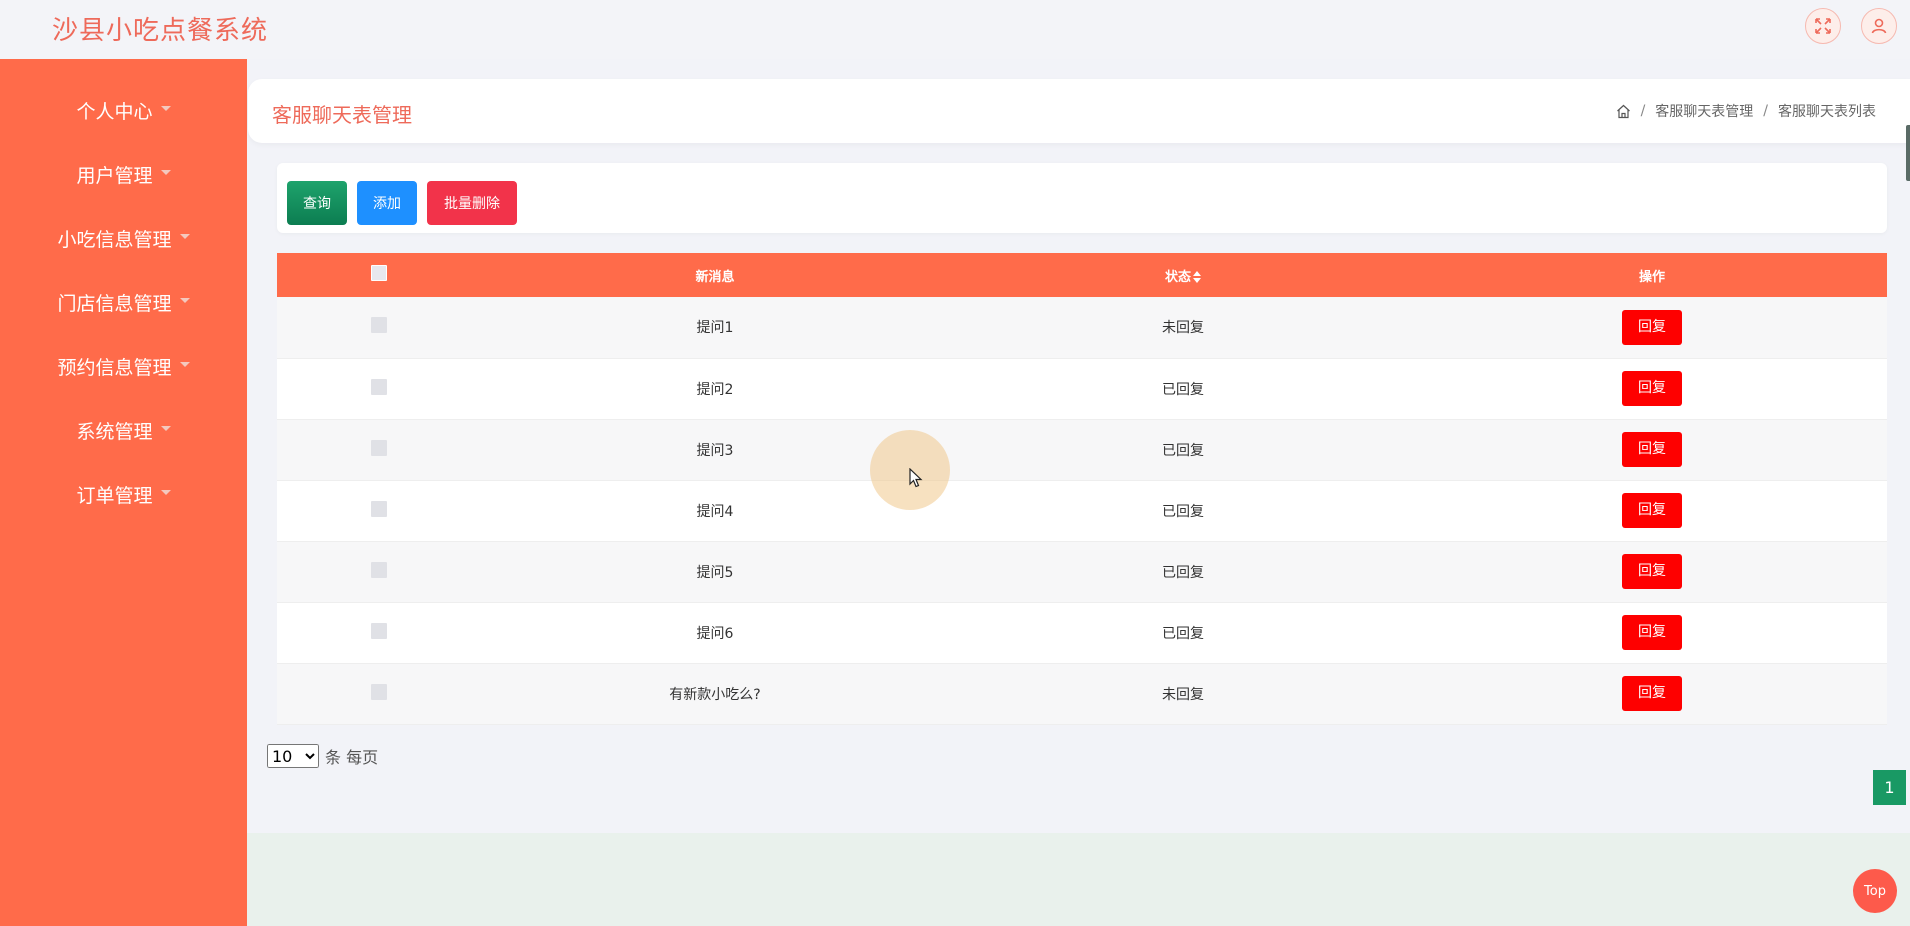  What do you see at coordinates (1827, 112) in the screenshot?
I see `breadcrumb-item: 客服聊天表列表` at bounding box center [1827, 112].